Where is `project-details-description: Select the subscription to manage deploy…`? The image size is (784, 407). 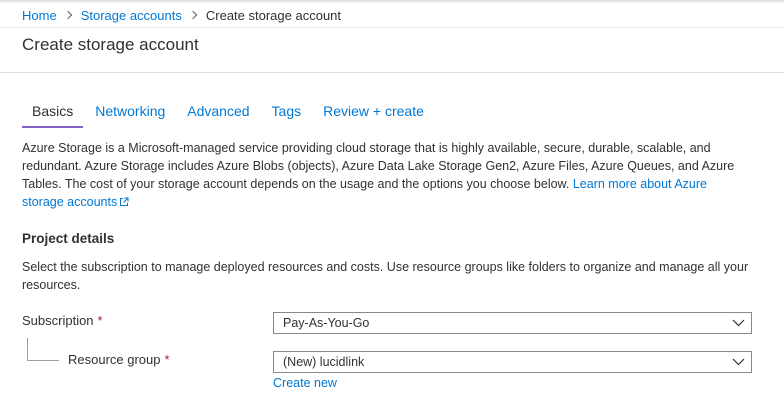
project-details-description: Select the subscription to manage deploy… is located at coordinates (385, 276).